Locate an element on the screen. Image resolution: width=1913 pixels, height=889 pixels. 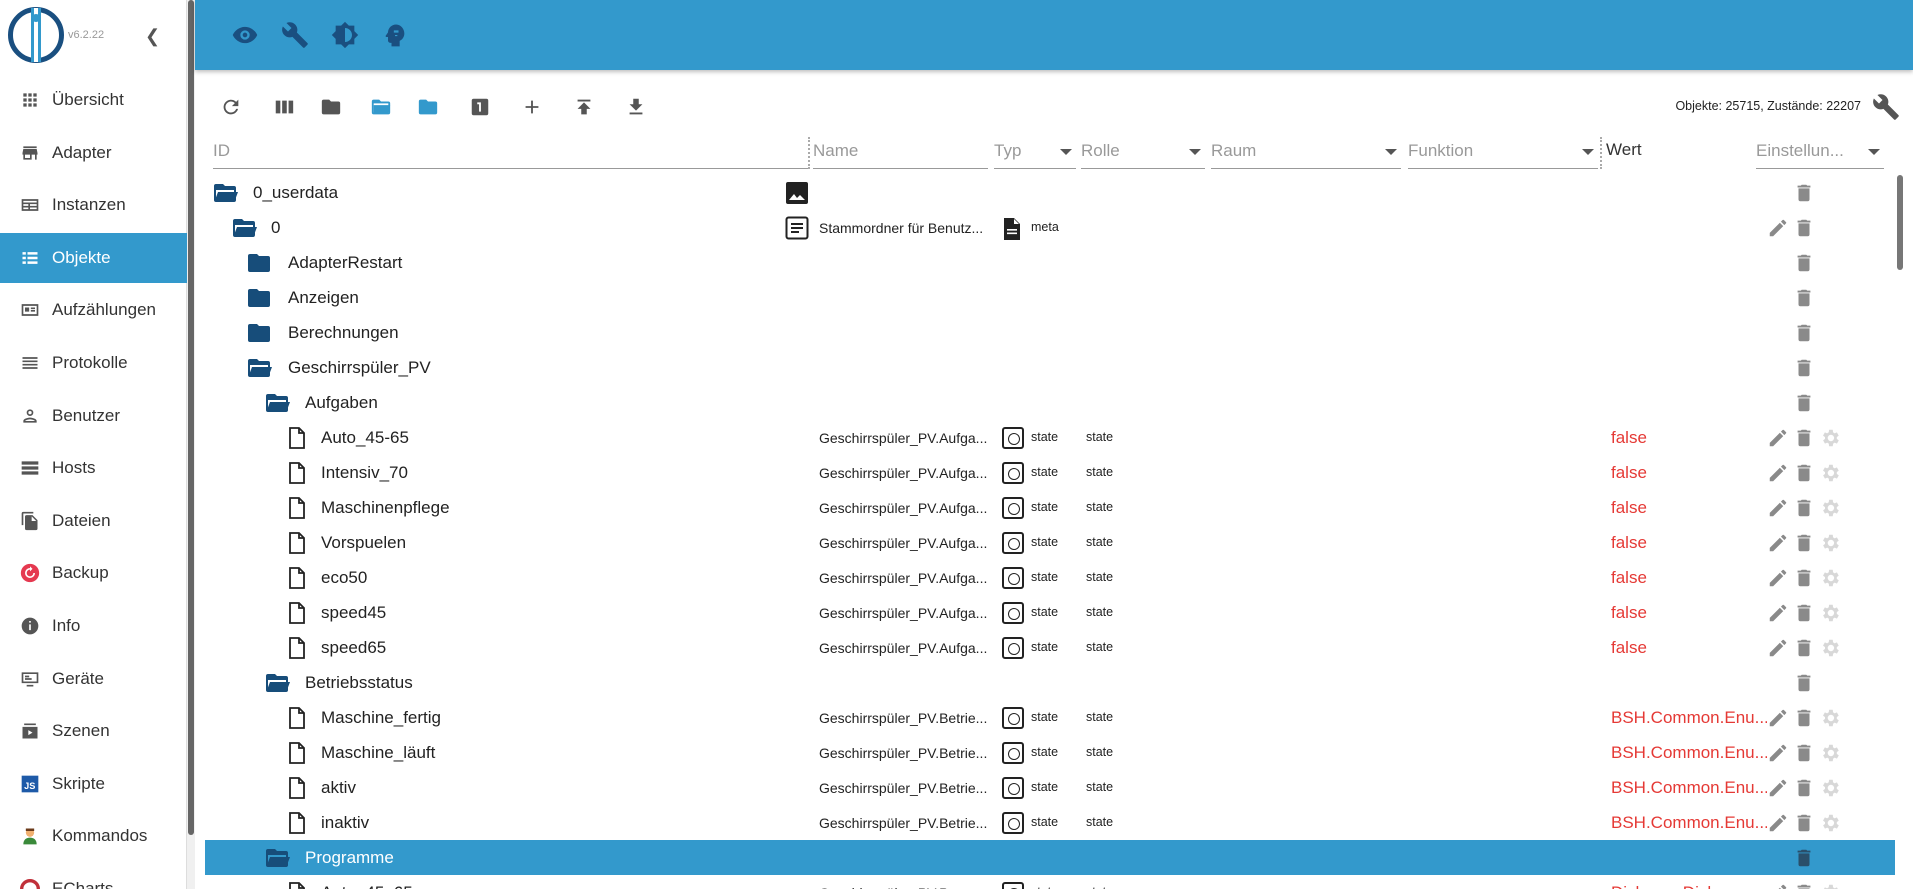
nav-item-backup: Backup is located at coordinates (93, 573).